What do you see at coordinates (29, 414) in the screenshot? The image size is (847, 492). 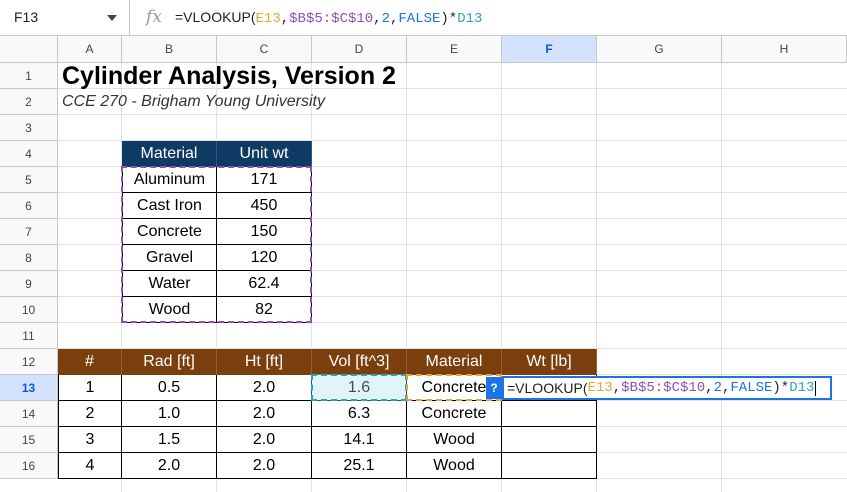 I see `row-header-14: 14` at bounding box center [29, 414].